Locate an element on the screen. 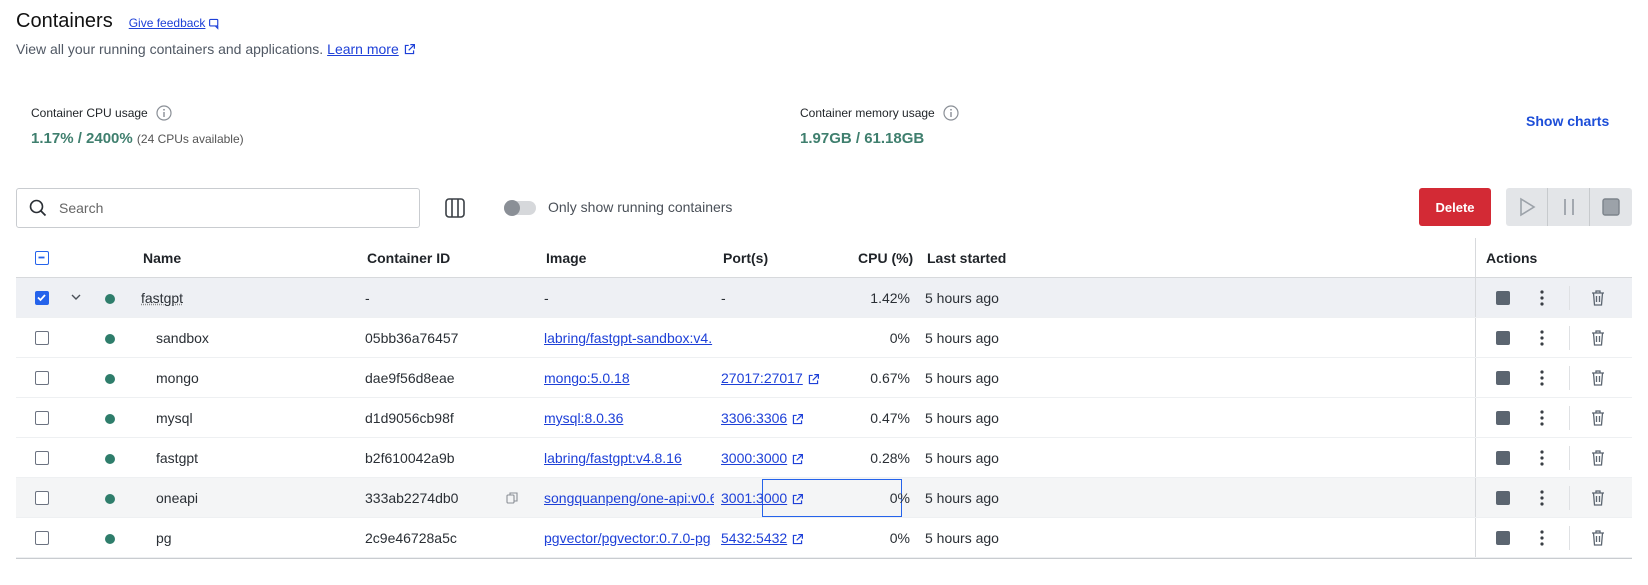  pause-icon is located at coordinates (1568, 207).